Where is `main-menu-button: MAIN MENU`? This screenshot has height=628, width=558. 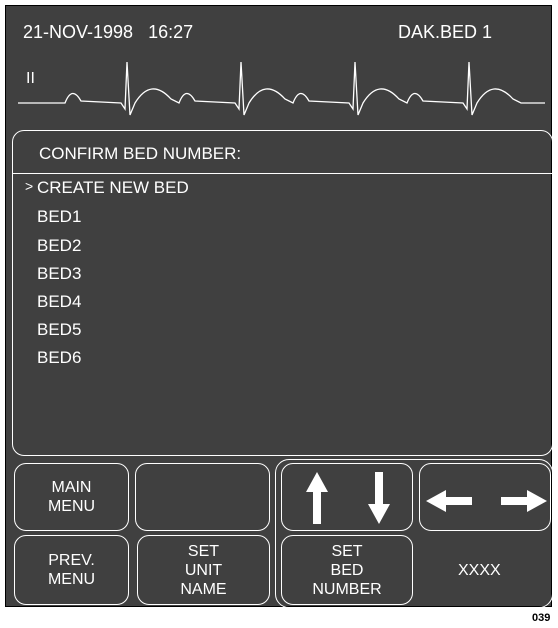 main-menu-button: MAIN MENU is located at coordinates (71, 497).